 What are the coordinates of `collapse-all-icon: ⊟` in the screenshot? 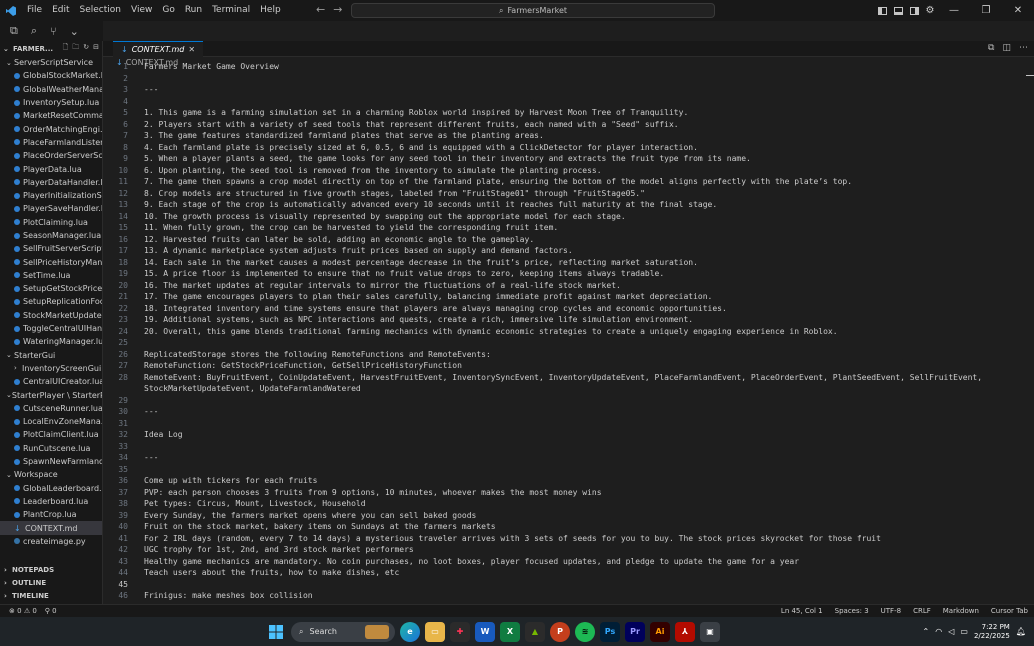 It's located at (96, 48).